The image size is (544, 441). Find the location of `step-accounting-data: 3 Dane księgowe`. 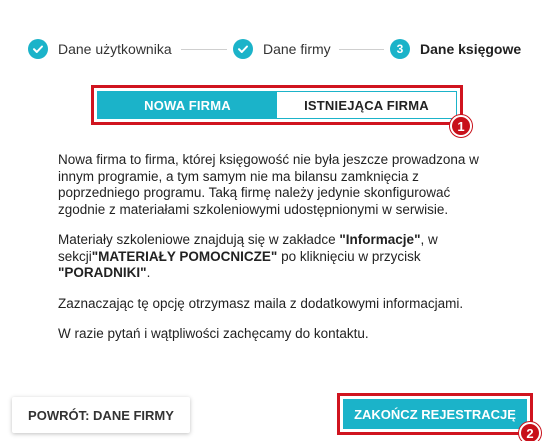

step-accounting-data: 3 Dane księgowe is located at coordinates (455, 49).